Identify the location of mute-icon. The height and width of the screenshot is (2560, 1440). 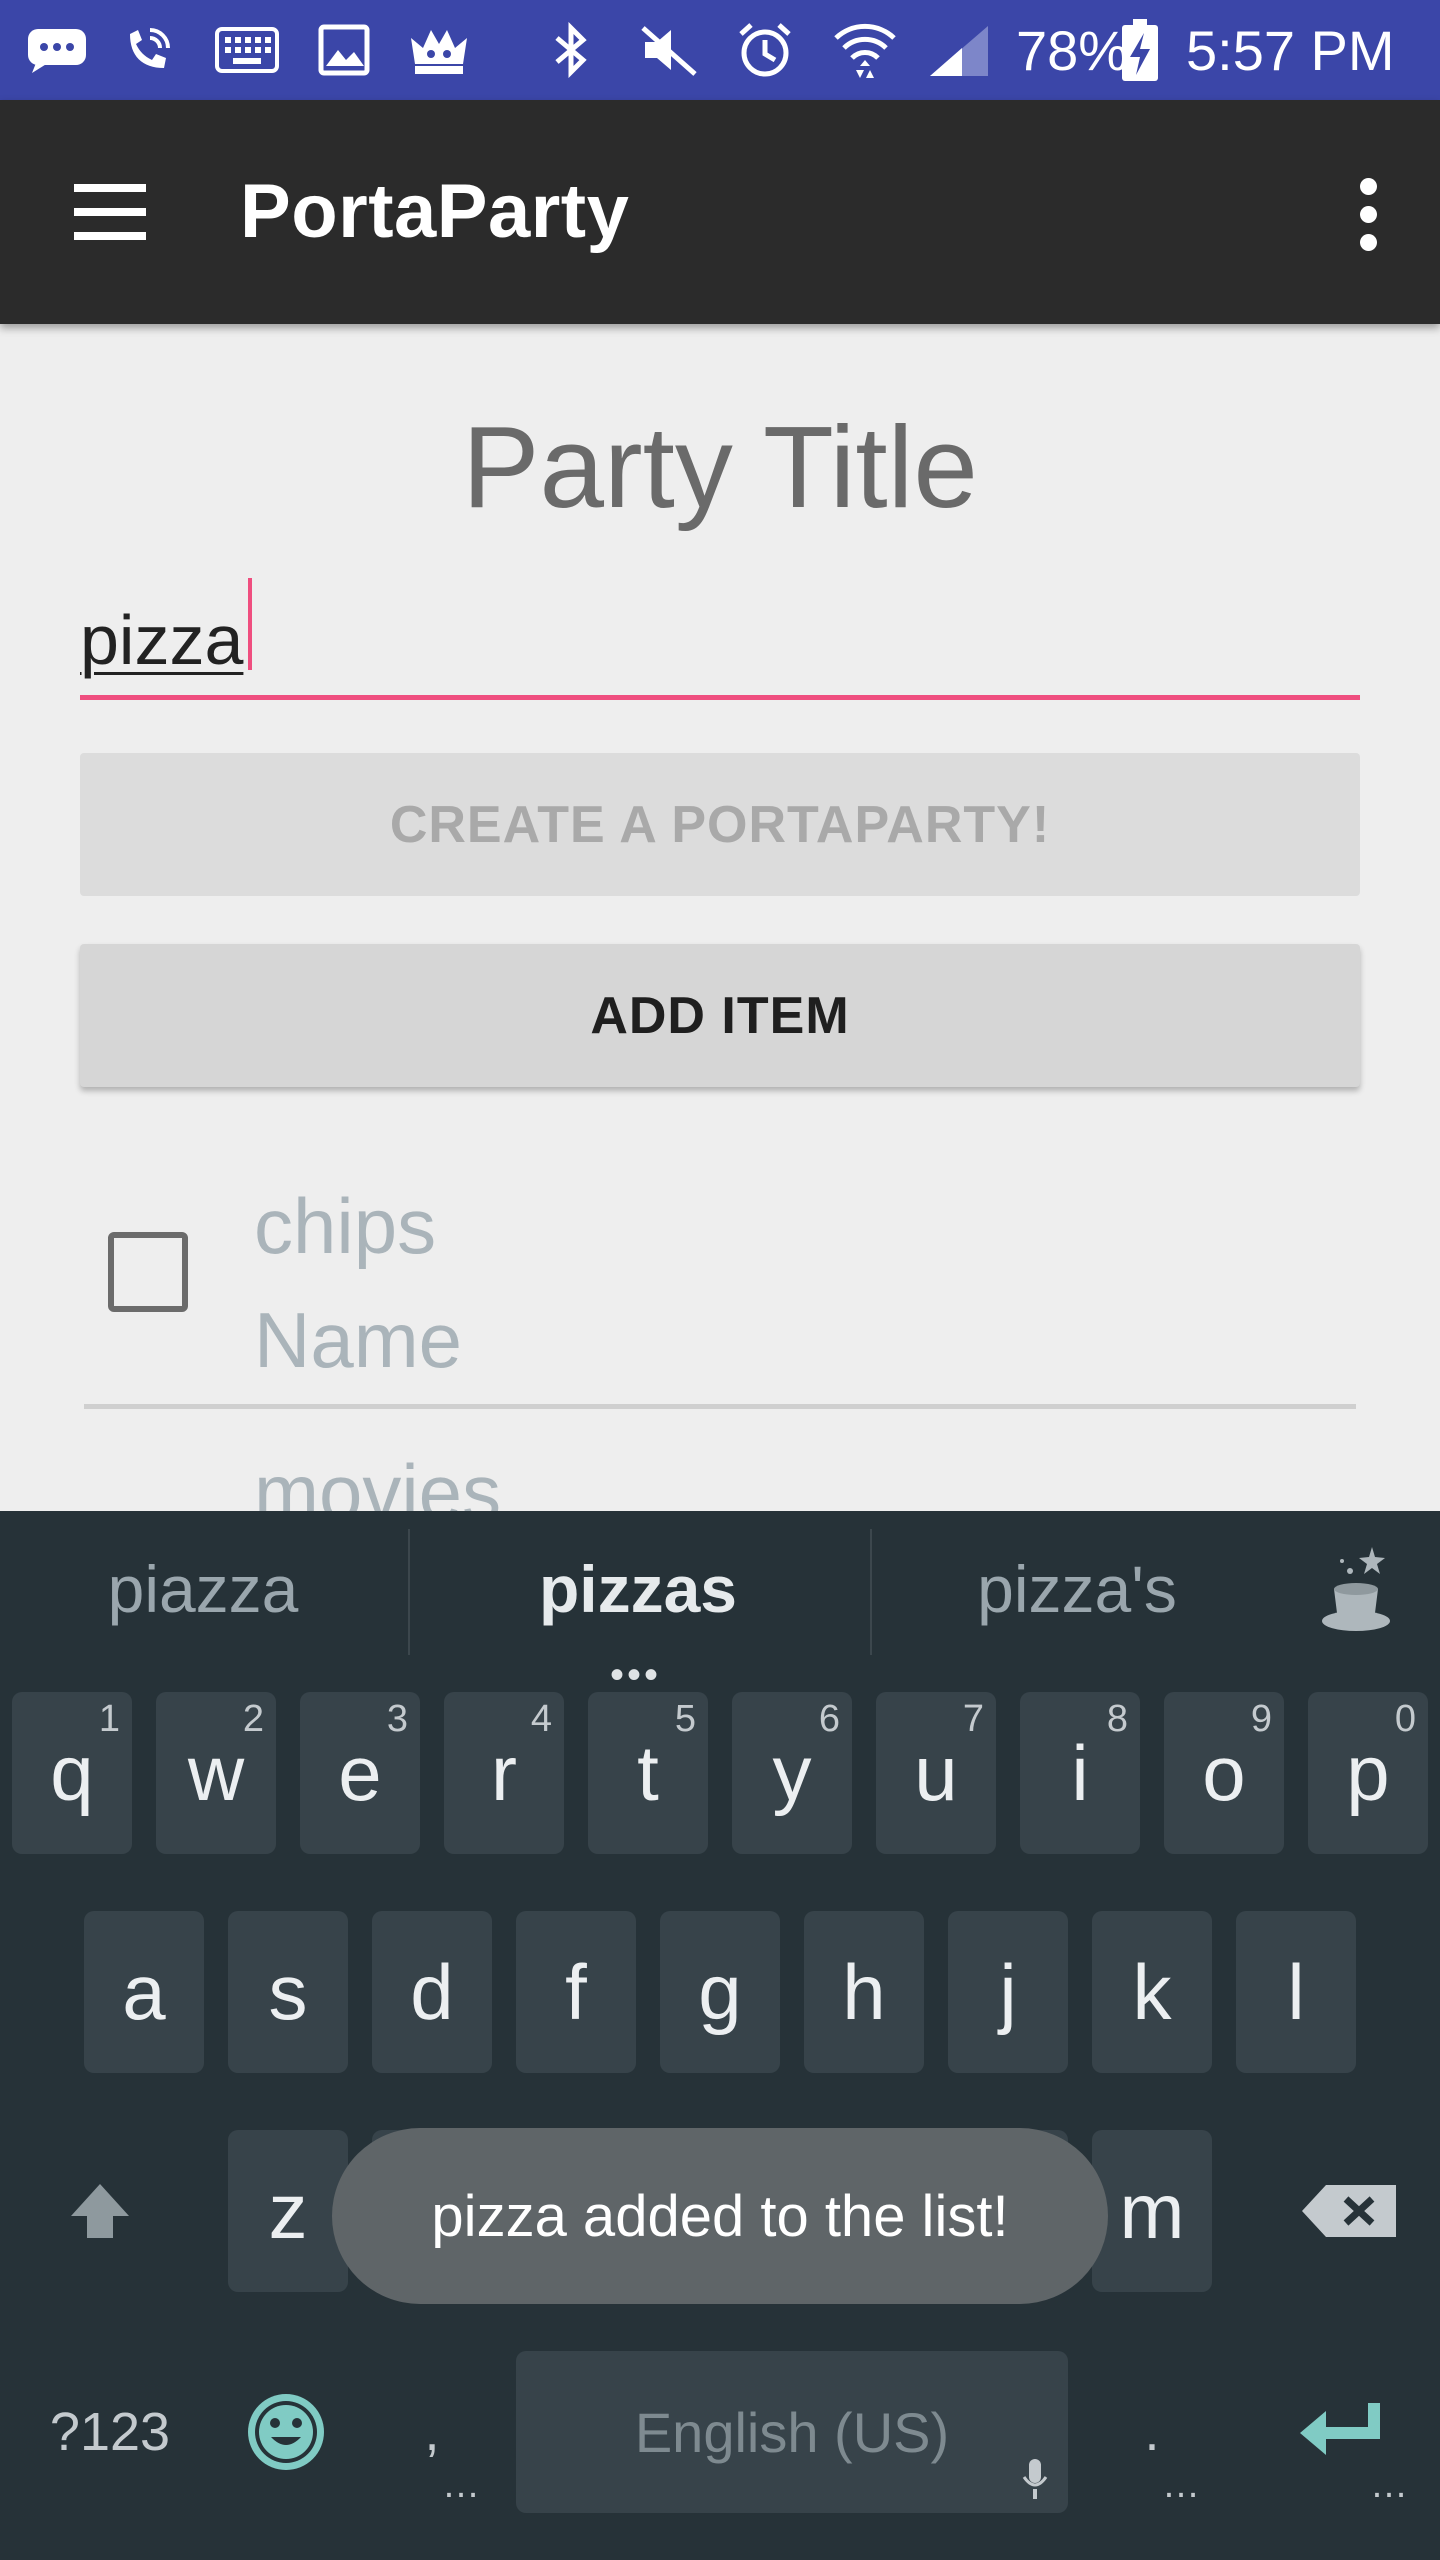
(669, 50).